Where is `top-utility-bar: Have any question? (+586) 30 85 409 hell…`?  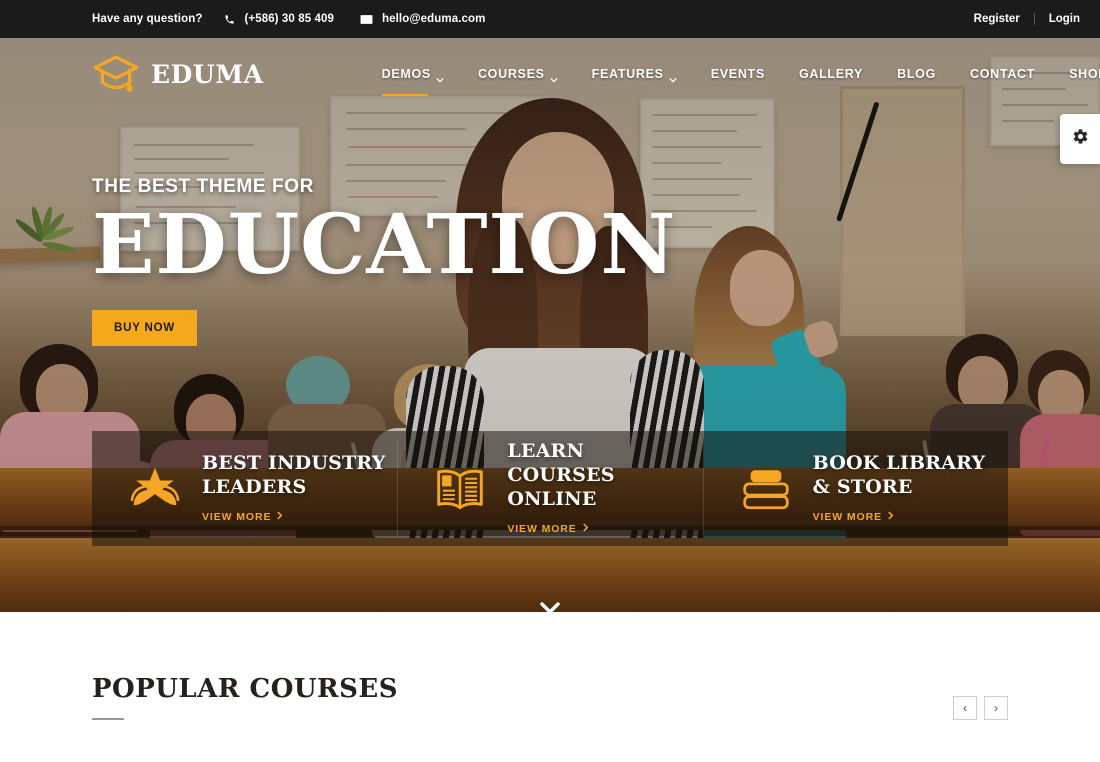
top-utility-bar: Have any question? (+586) 30 85 409 hell… is located at coordinates (550, 19).